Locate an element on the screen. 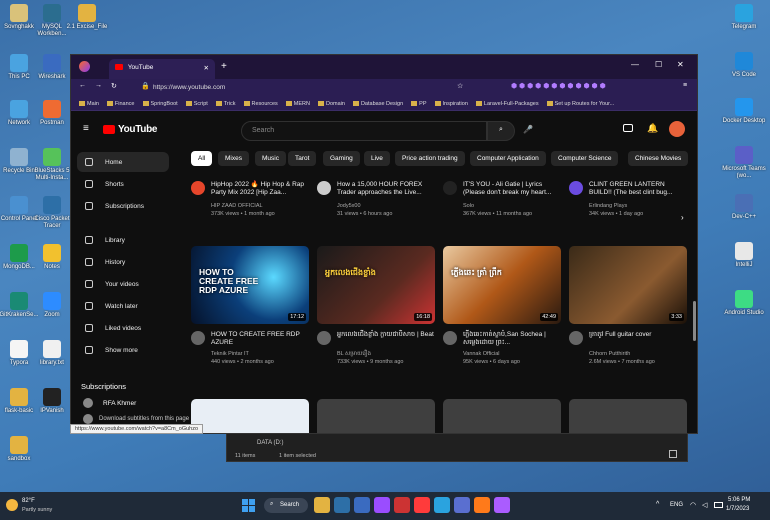 This screenshot has height=520, width=770. desktop-icon-dev-c: Dev-C++ is located at coordinates (744, 207).